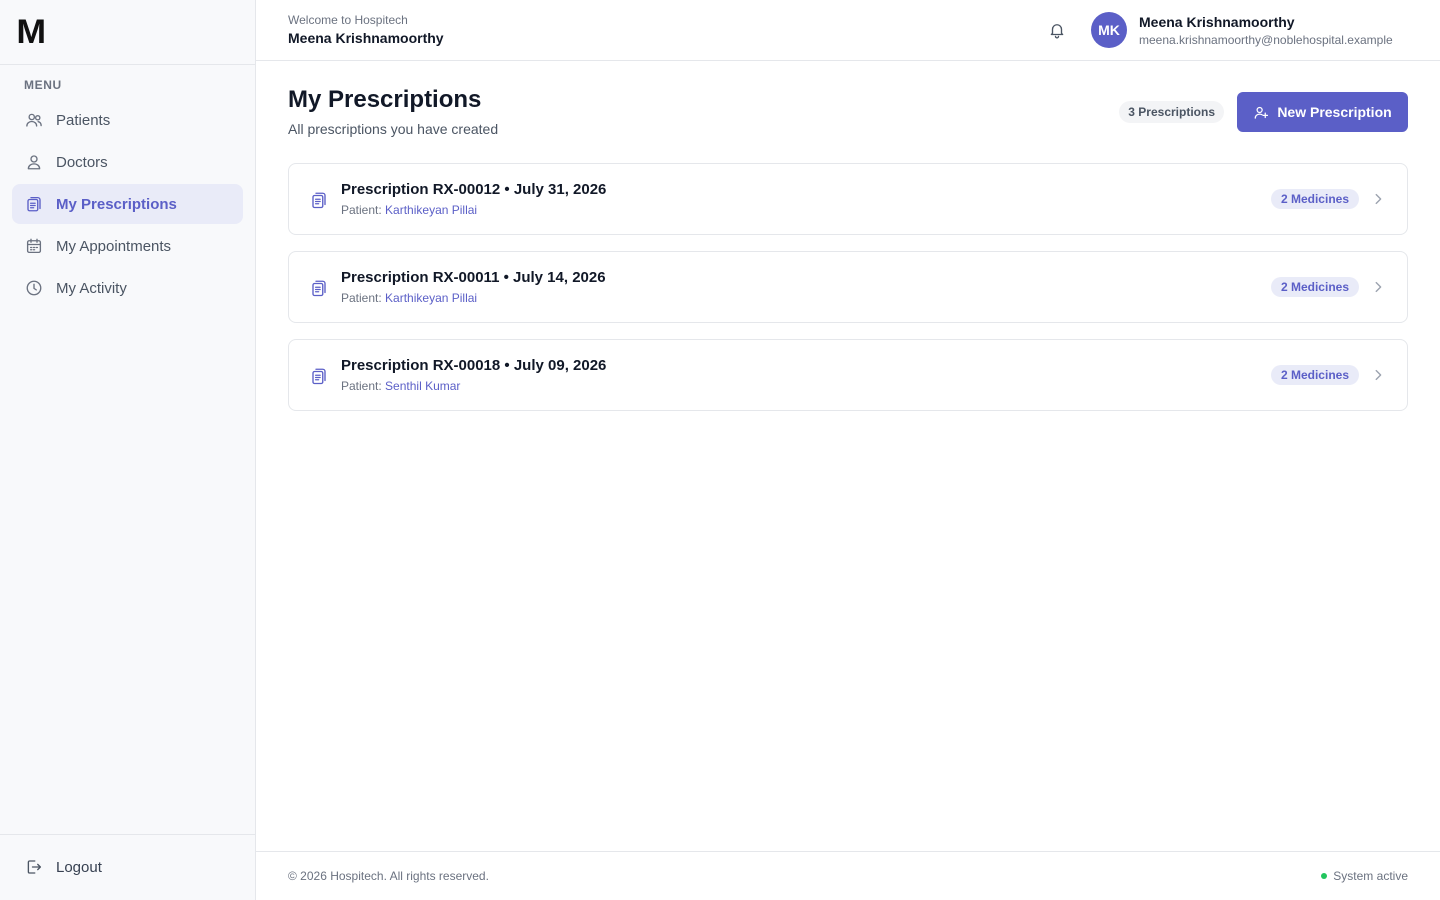 The width and height of the screenshot is (1440, 900). Describe the element at coordinates (1370, 876) in the screenshot. I see `system-status-text: System active` at that location.